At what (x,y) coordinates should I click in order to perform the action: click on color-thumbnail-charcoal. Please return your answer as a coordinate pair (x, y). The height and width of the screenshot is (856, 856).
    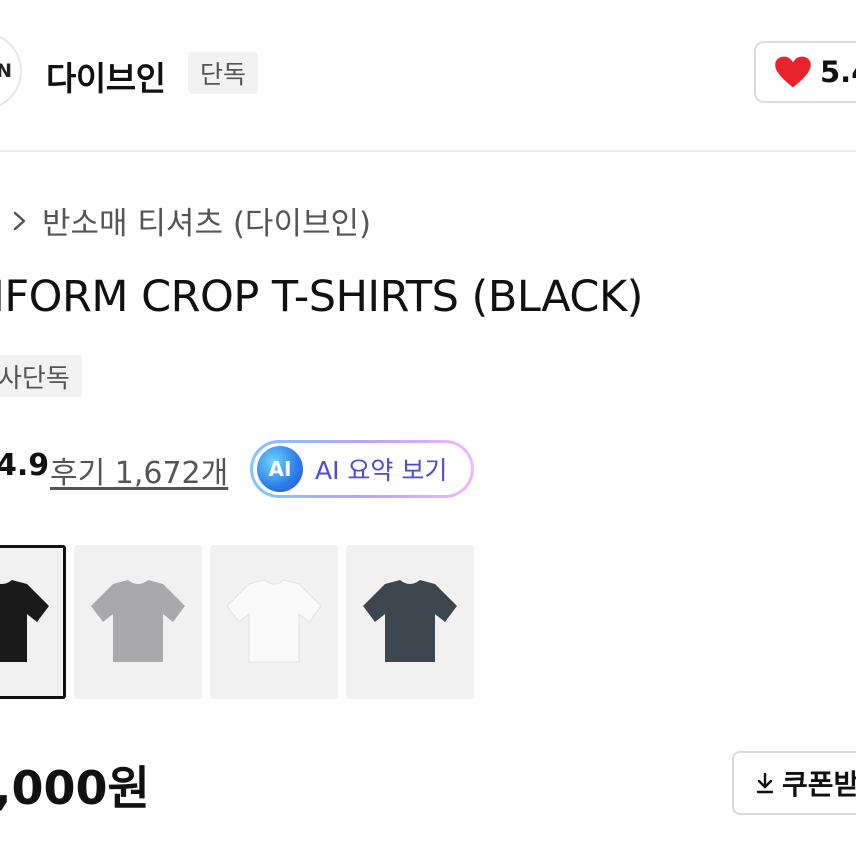
    Looking at the image, I should click on (410, 622).